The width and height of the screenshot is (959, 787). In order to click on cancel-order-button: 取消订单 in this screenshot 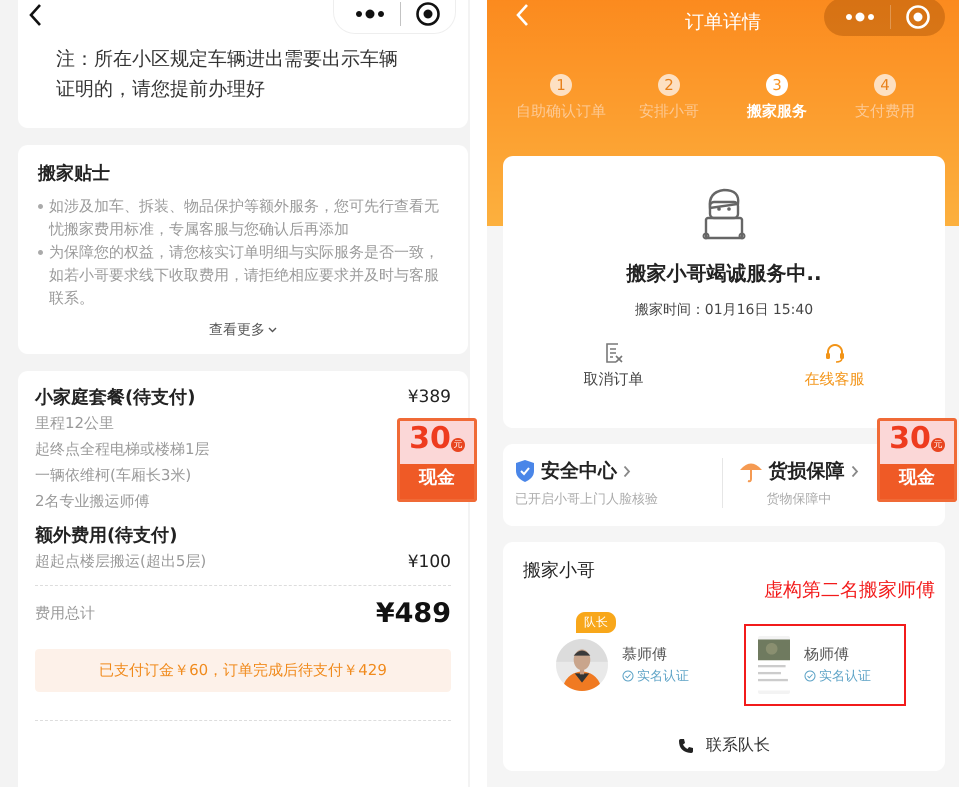, I will do `click(614, 365)`.